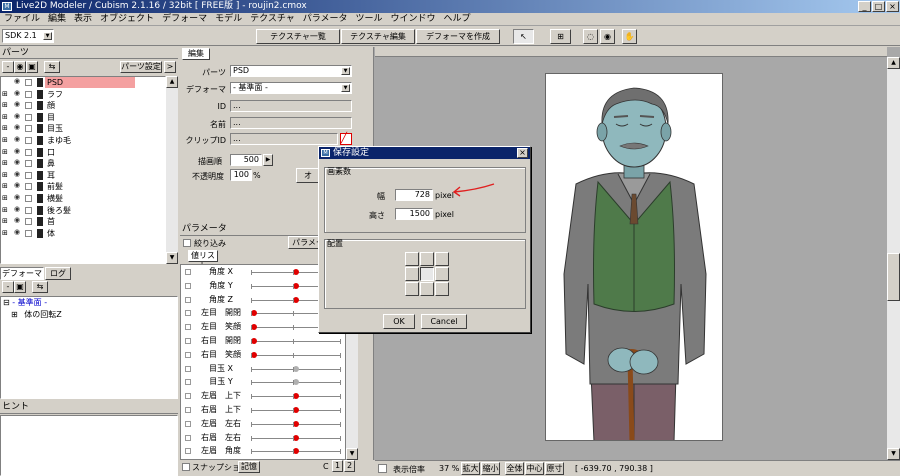  What do you see at coordinates (427, 259) in the screenshot?
I see `anchor-top-center` at bounding box center [427, 259].